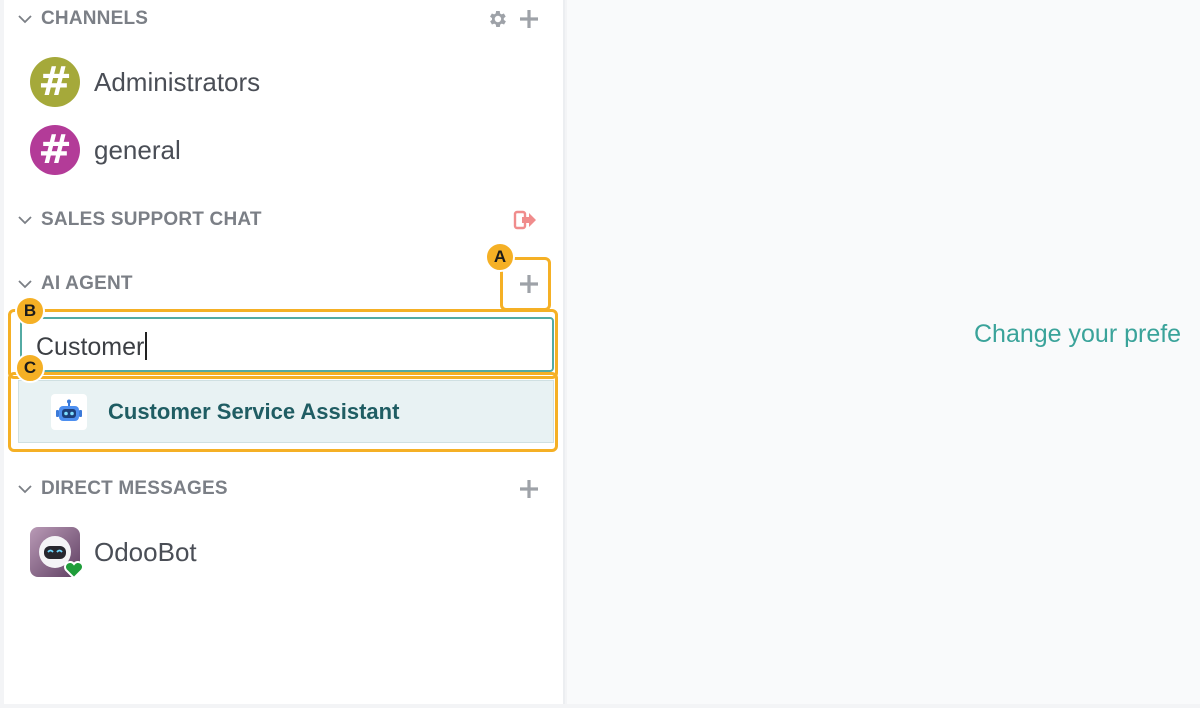 Image resolution: width=1200 pixels, height=708 pixels. I want to click on add-channel-button, so click(529, 19).